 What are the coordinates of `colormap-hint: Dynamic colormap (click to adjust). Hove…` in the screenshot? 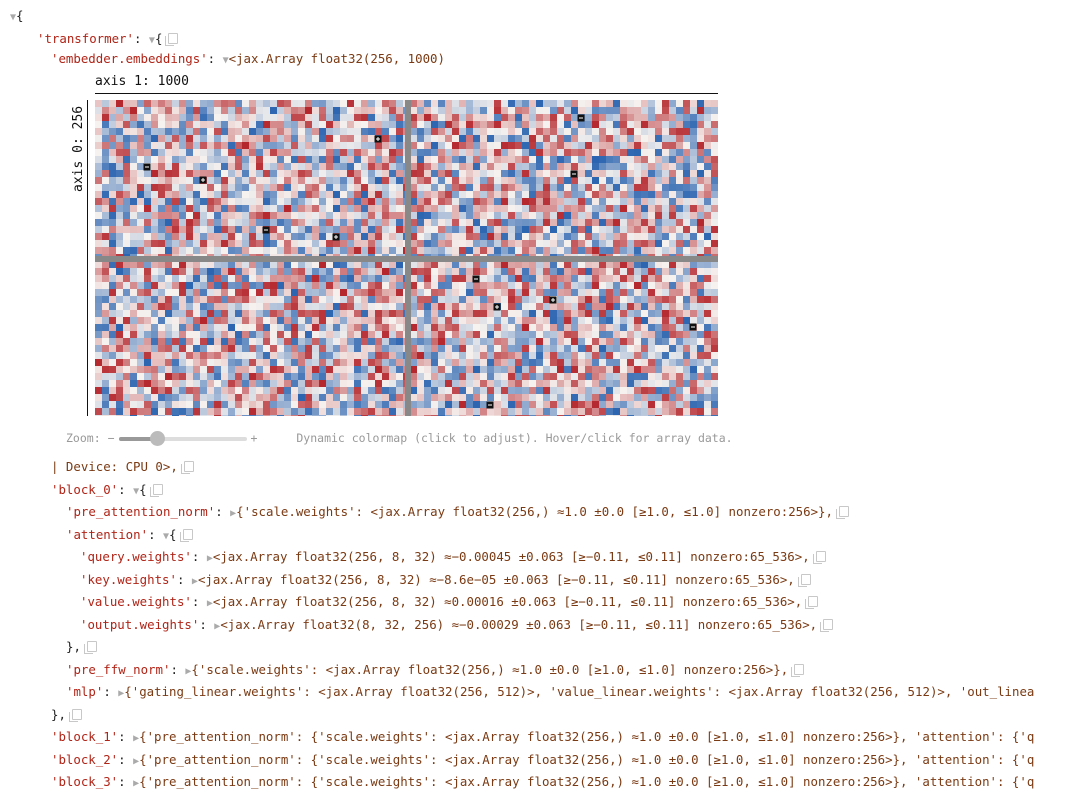 It's located at (514, 438).